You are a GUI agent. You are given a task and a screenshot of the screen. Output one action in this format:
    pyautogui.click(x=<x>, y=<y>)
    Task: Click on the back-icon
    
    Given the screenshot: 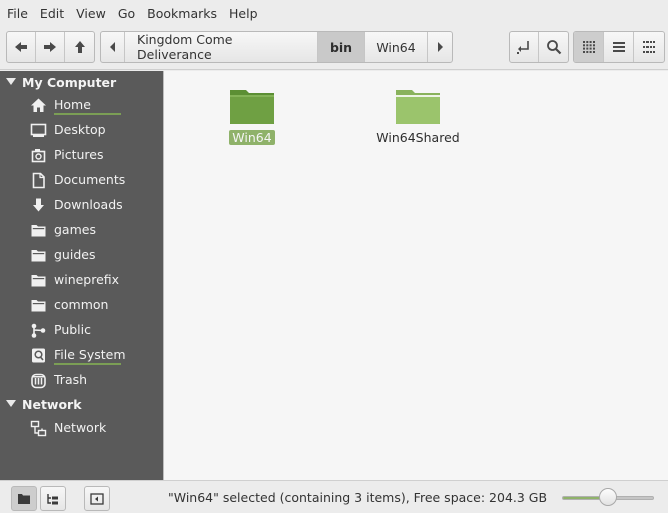 What is the action you would take?
    pyautogui.click(x=21, y=47)
    